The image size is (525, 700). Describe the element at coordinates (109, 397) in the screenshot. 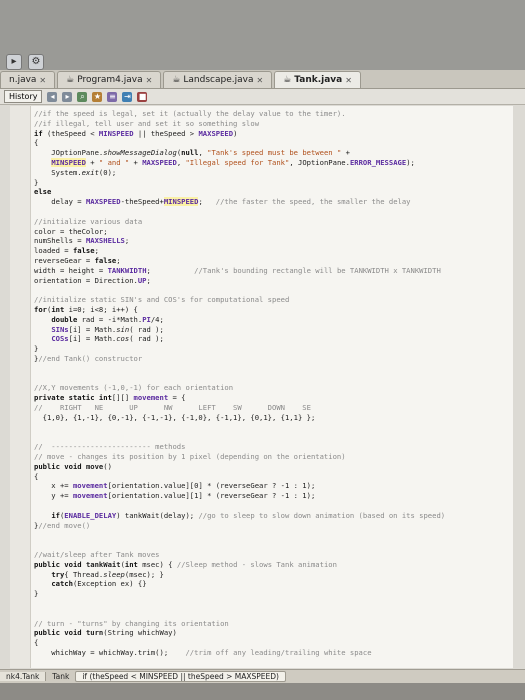

I see `code-line: private static int[][] movement = {` at that location.